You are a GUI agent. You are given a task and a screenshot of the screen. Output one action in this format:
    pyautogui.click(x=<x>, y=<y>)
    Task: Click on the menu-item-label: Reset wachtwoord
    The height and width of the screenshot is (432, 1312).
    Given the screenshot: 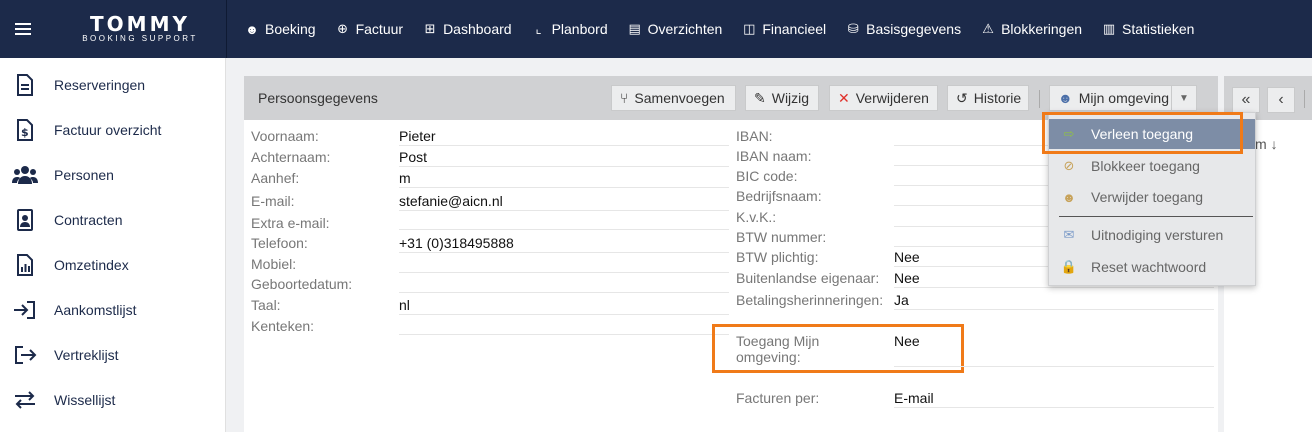 What is the action you would take?
    pyautogui.click(x=1149, y=267)
    